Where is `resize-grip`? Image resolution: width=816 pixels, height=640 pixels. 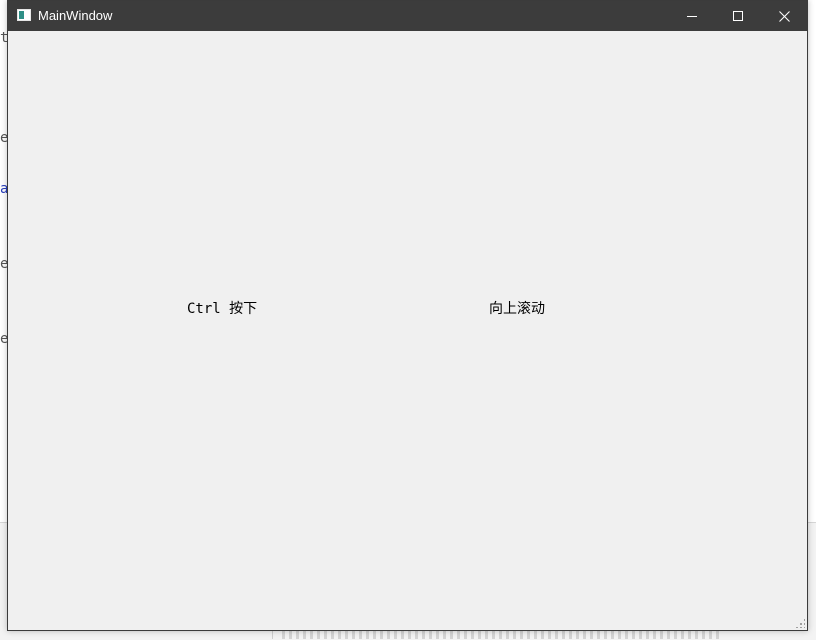
resize-grip is located at coordinates (800, 623).